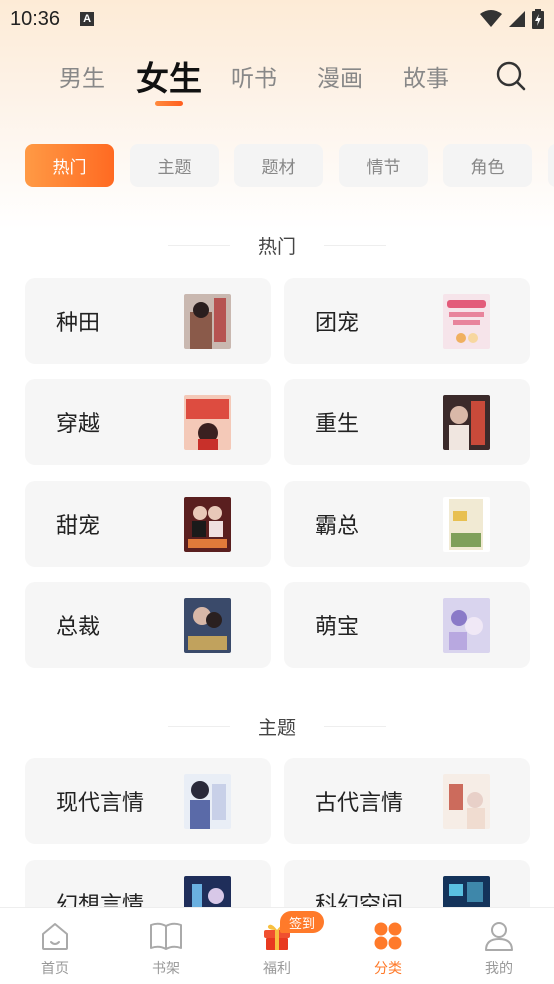  I want to click on nav-home-label: 首页, so click(55, 969).